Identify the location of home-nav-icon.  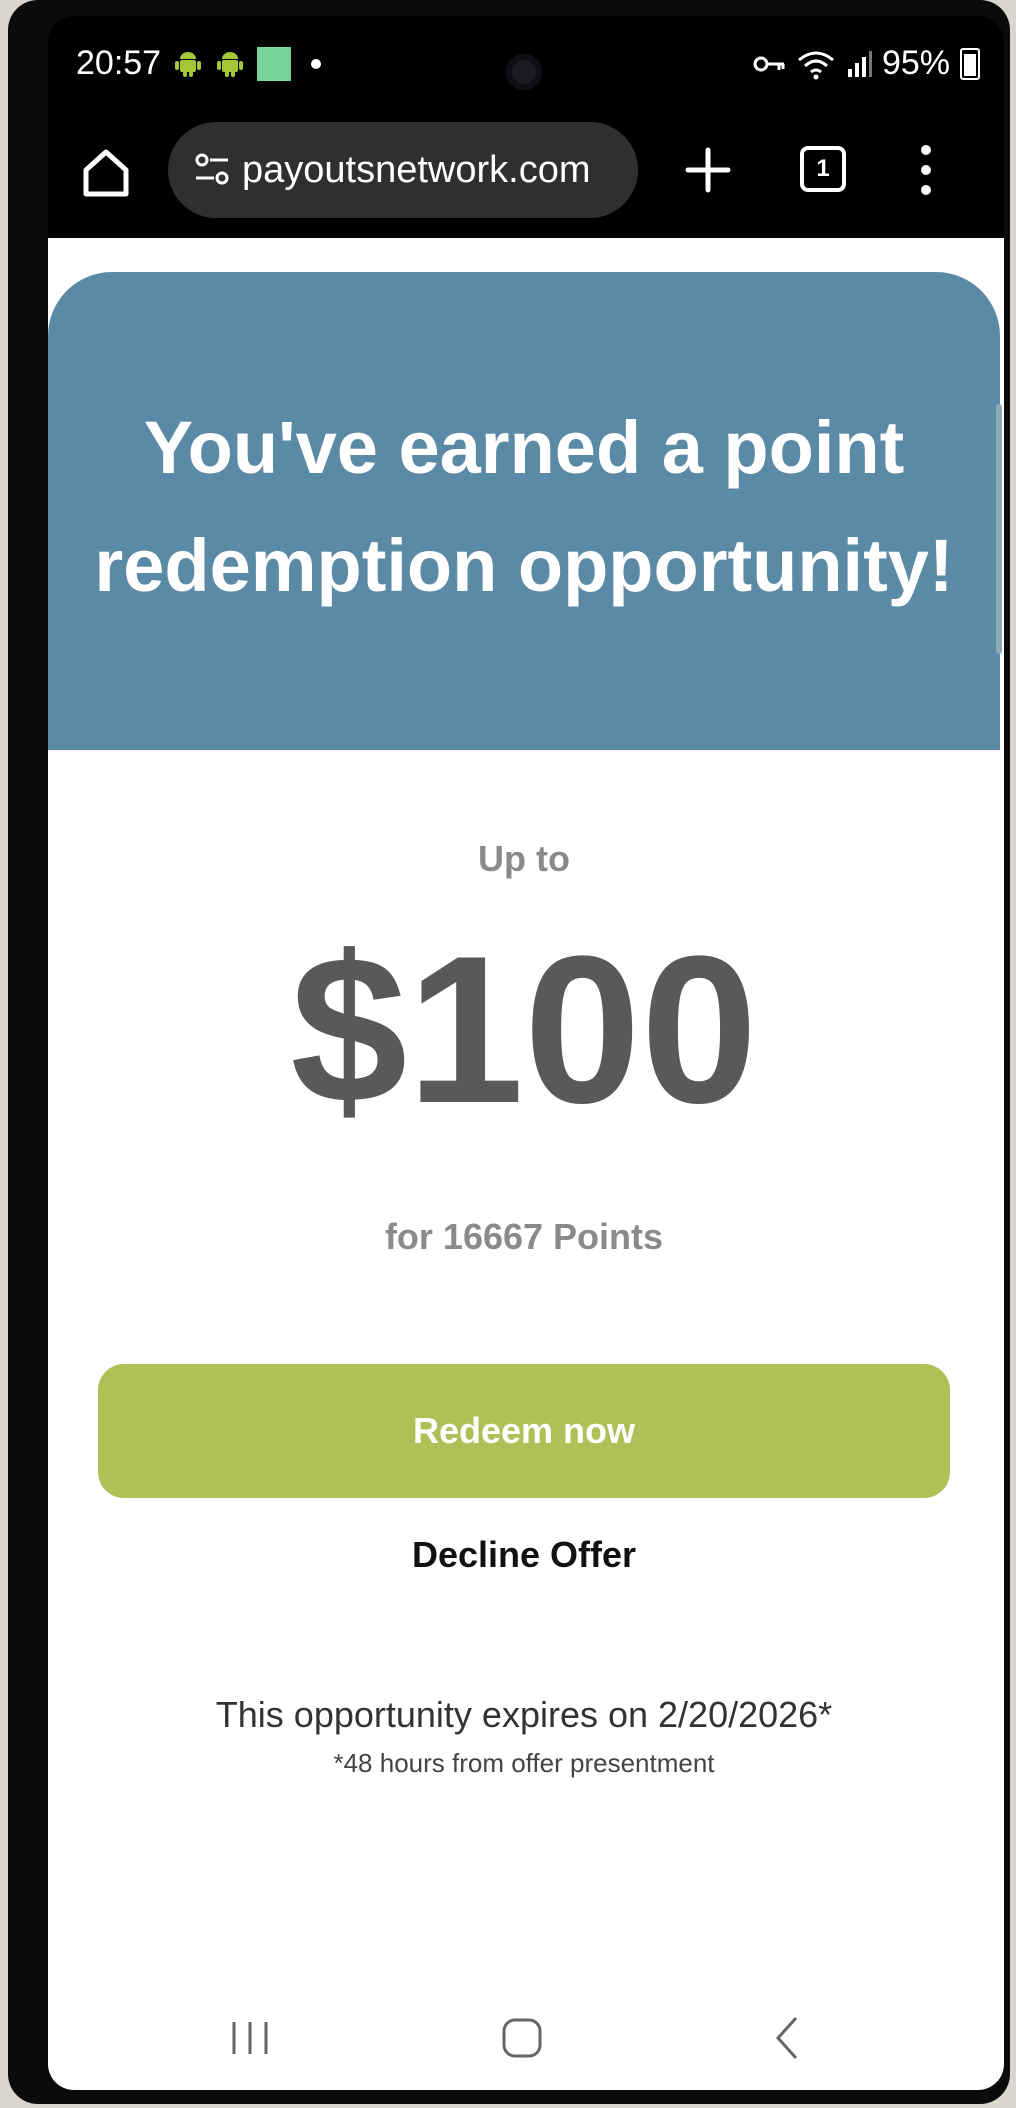
(522, 2038).